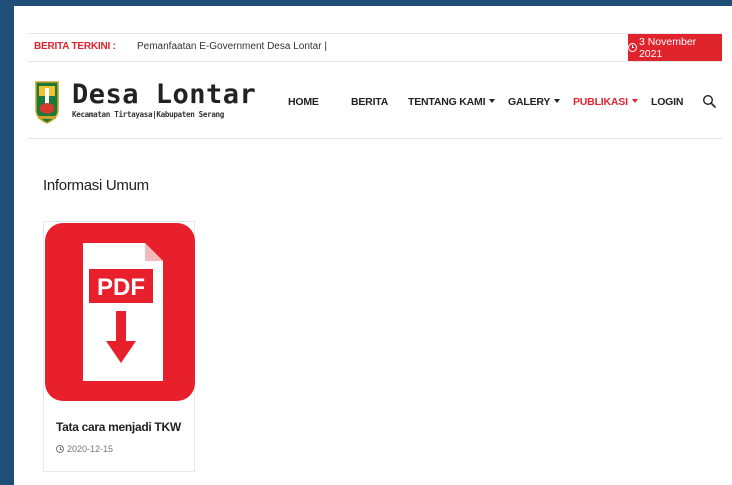 This screenshot has height=485, width=732. What do you see at coordinates (447, 102) in the screenshot?
I see `nav-tentang-kami-label: TENTANG KAMI` at bounding box center [447, 102].